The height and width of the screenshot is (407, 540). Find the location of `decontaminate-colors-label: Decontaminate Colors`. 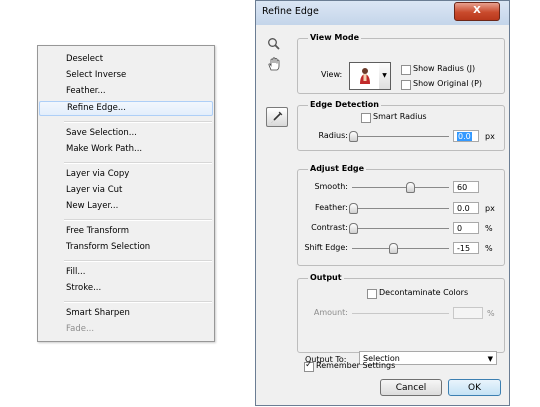

decontaminate-colors-label: Decontaminate Colors is located at coordinates (424, 292).